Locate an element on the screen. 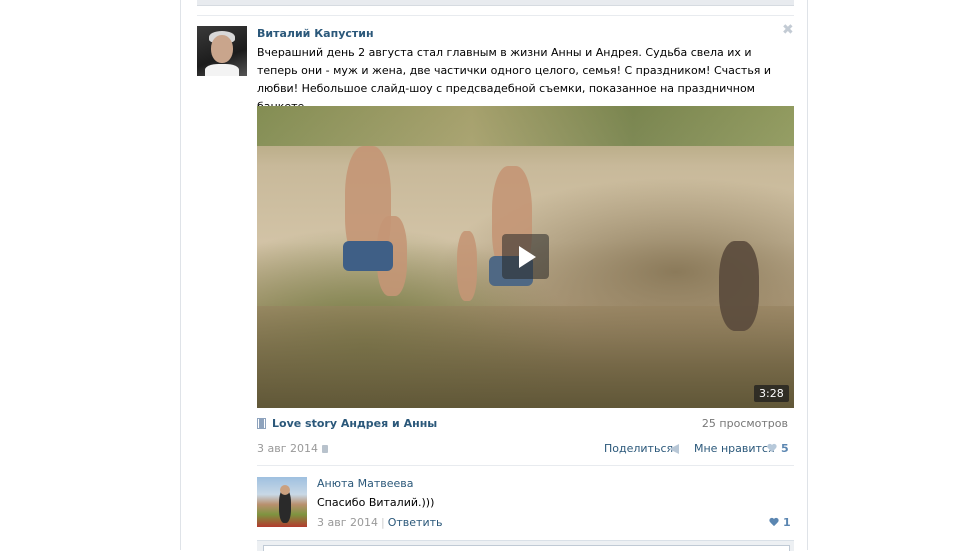  video-views: 25 просмотров is located at coordinates (744, 423).